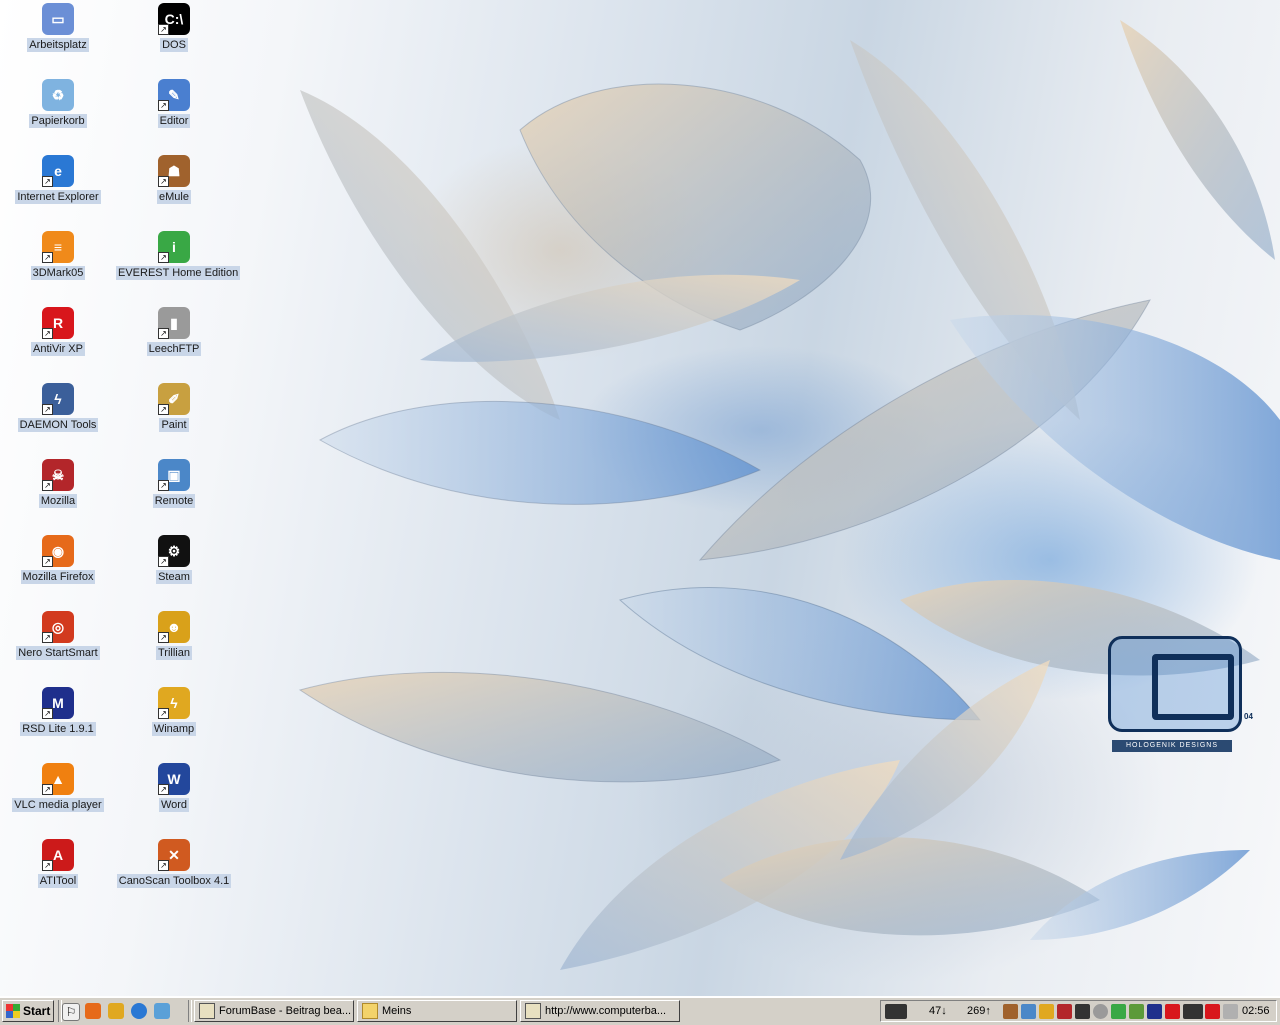 This screenshot has height=1025, width=1280. What do you see at coordinates (58, 188) in the screenshot?
I see `desktop-icon-internet-explorer: e ↗ Internet Explorer` at bounding box center [58, 188].